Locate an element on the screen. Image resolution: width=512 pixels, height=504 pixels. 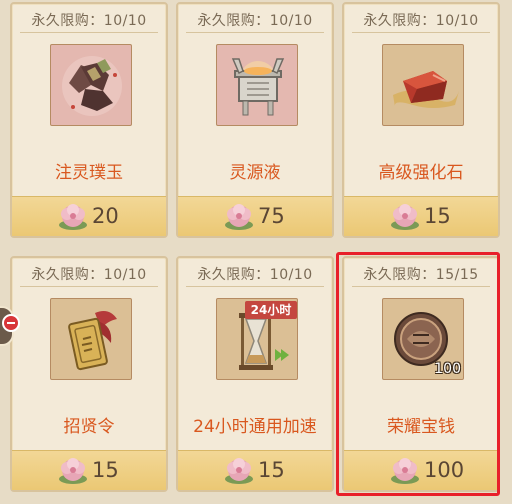
purchase-limit: 永久限购：15/15 is located at coordinates (421, 275).